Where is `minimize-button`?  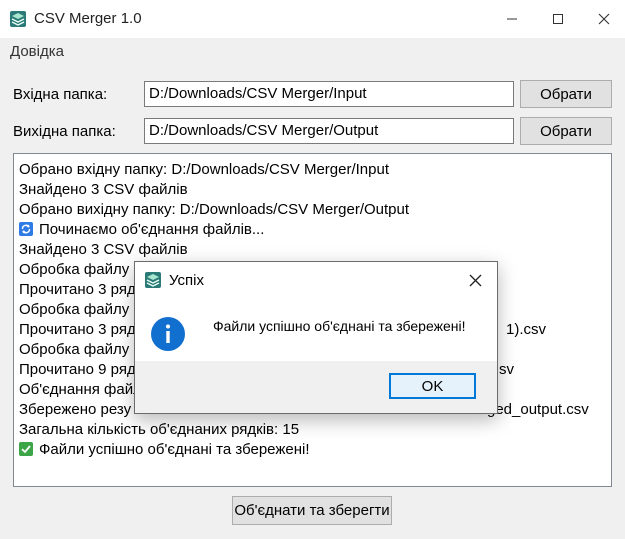
minimize-button is located at coordinates (512, 19).